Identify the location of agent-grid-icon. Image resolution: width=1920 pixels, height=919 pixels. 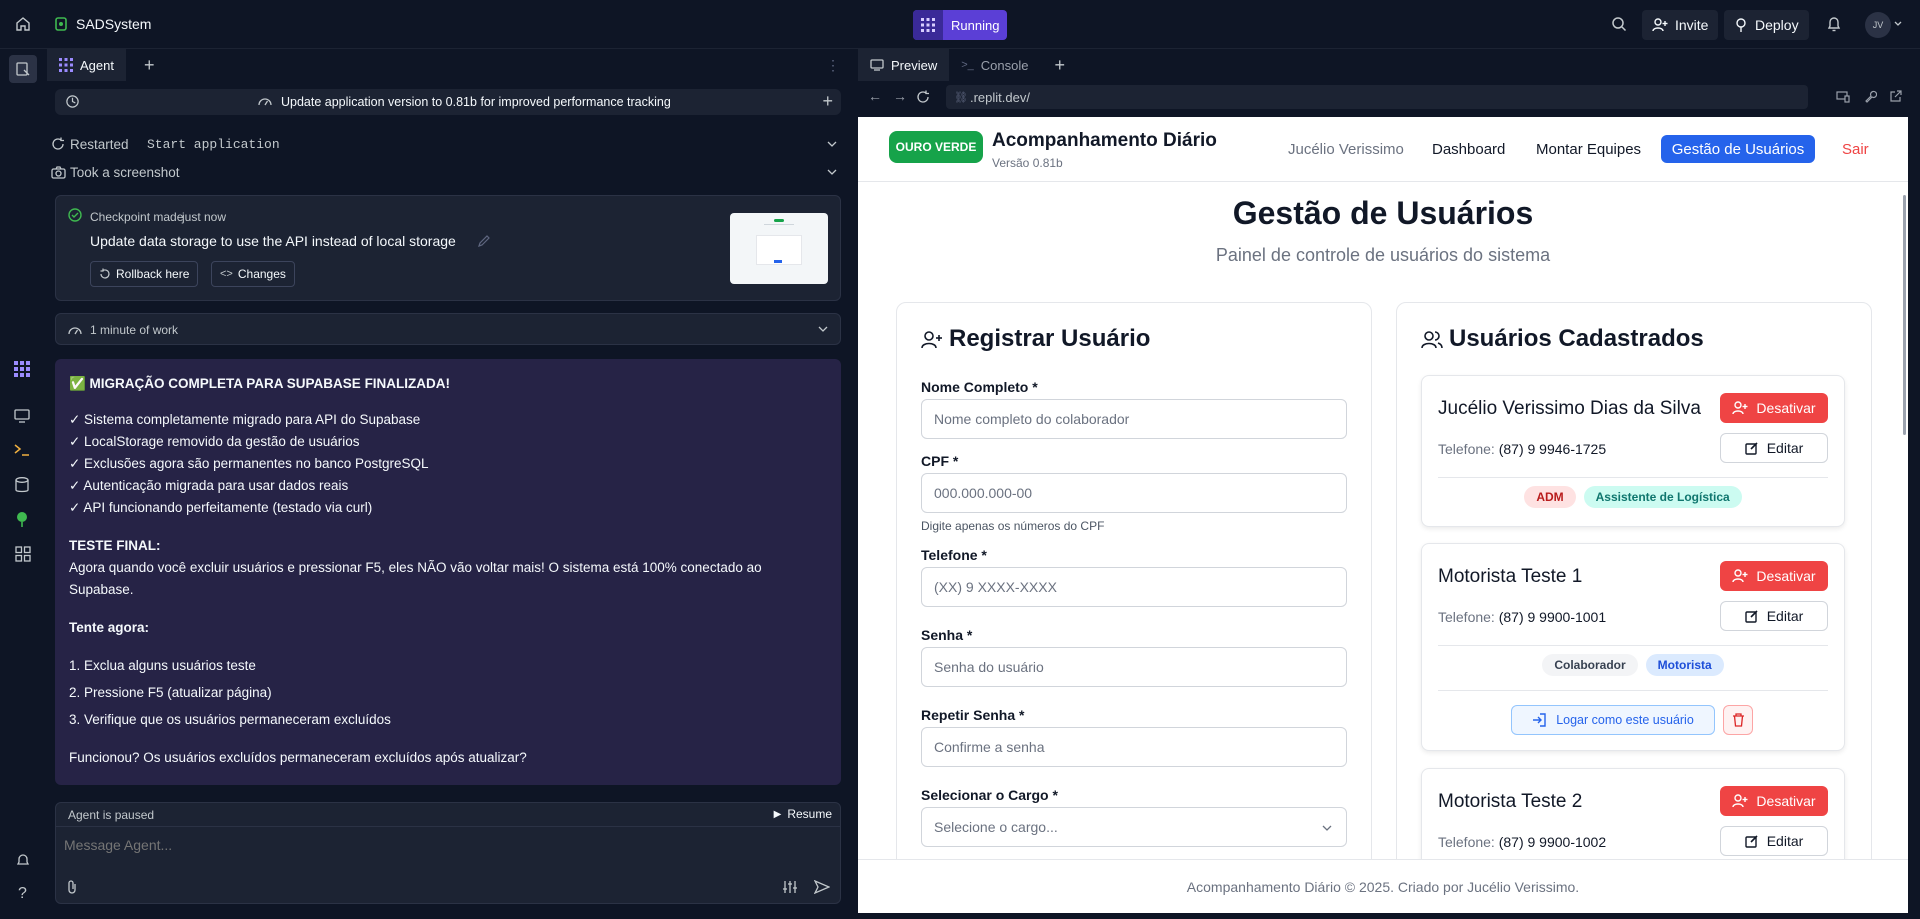
(22, 369).